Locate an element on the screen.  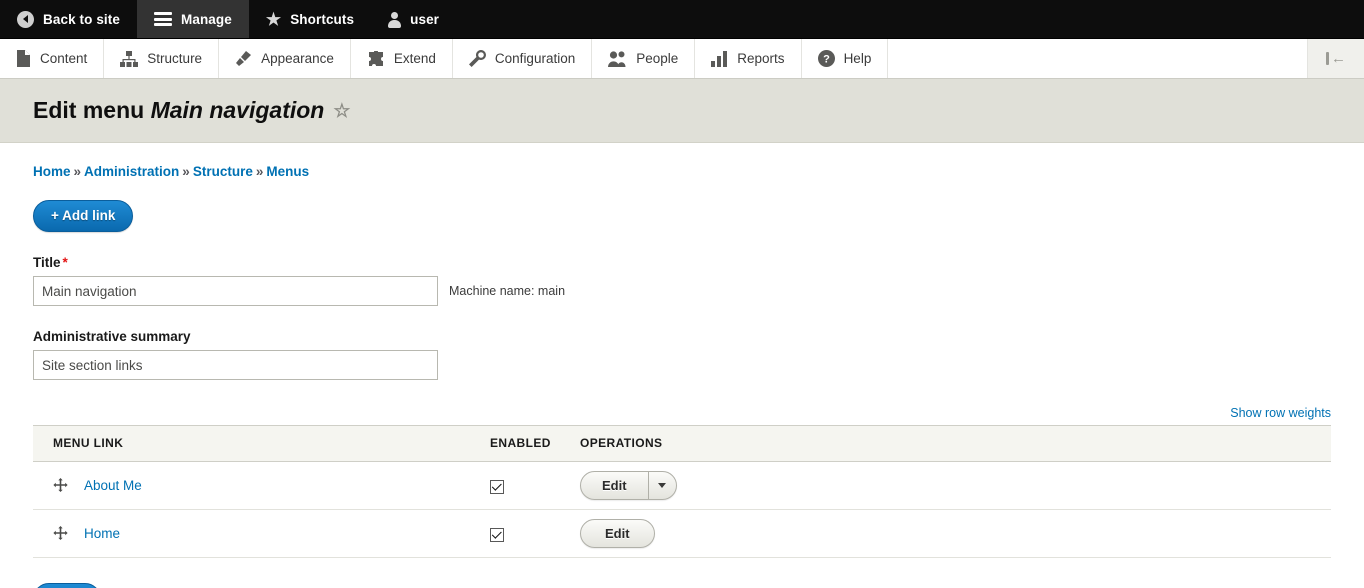
administrative-summary-input is located at coordinates (235, 365).